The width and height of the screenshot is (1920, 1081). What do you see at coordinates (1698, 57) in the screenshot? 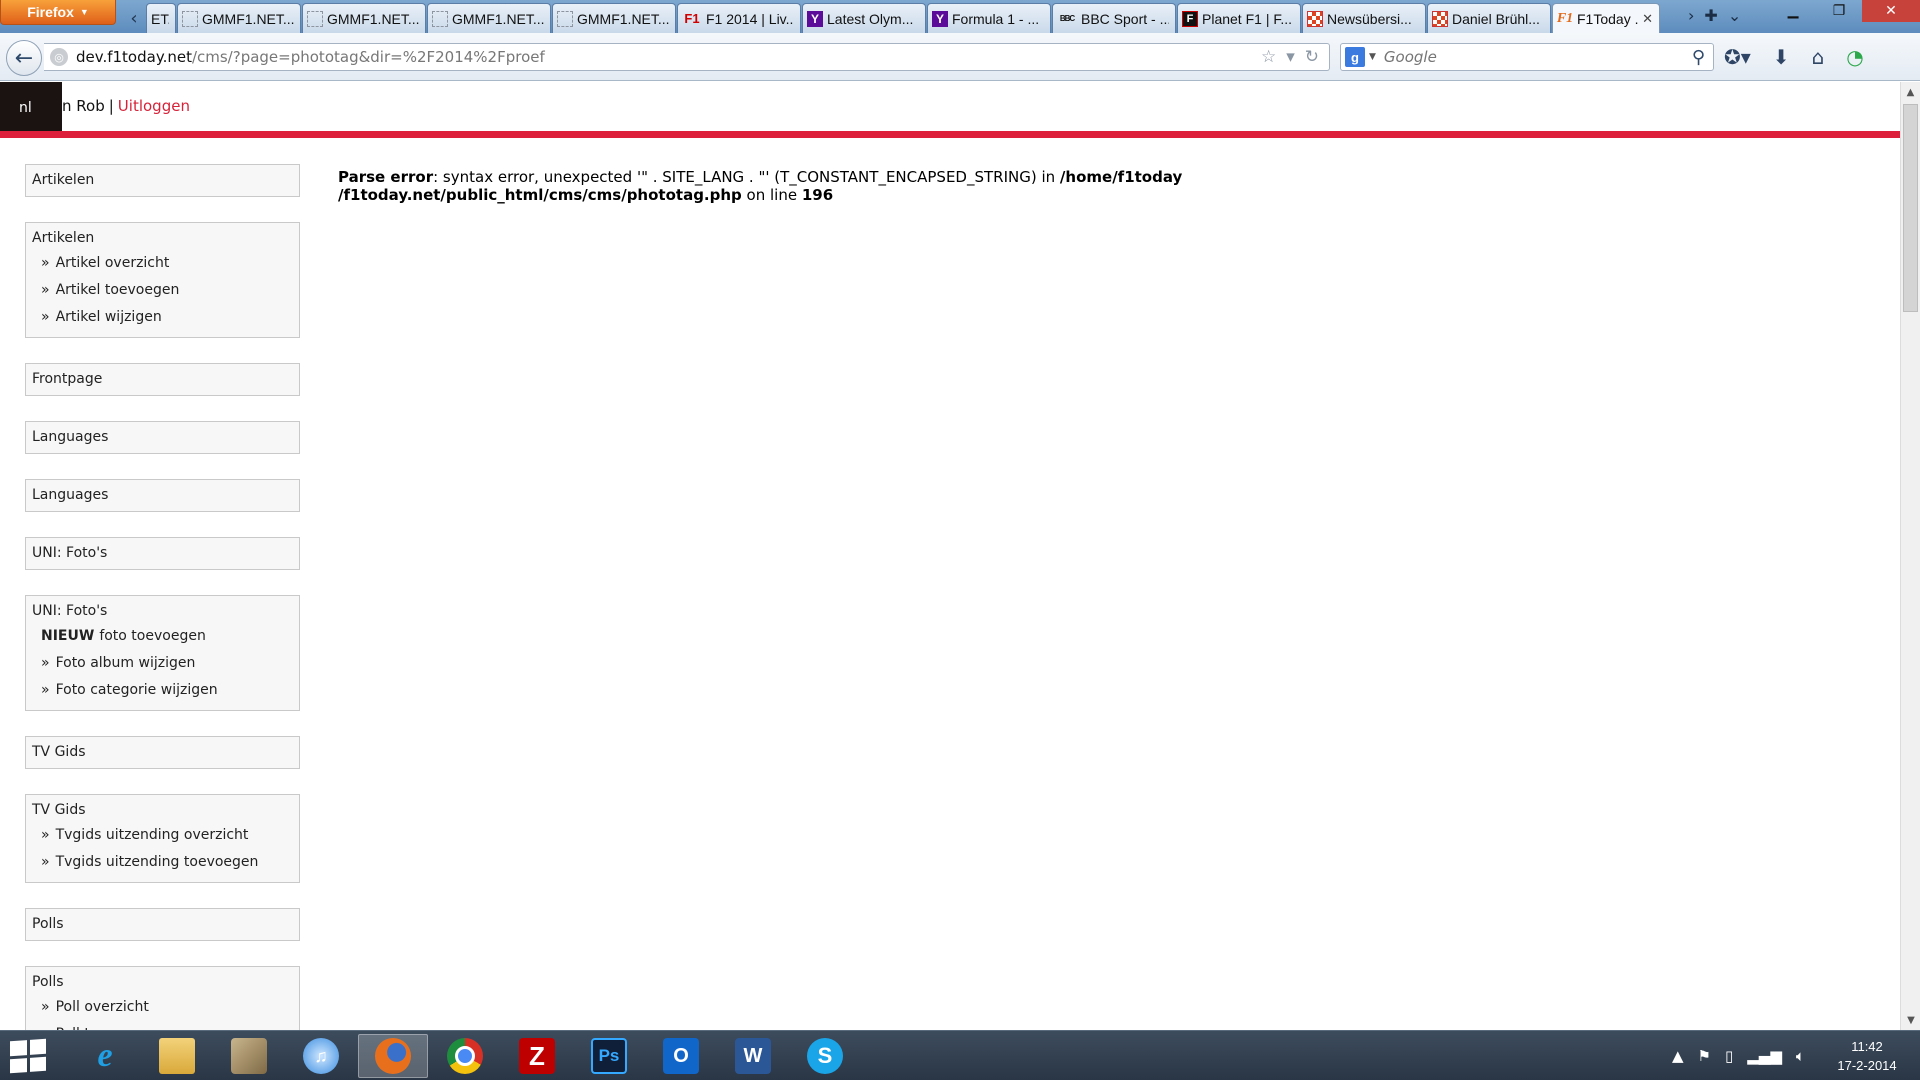
I see `search-icon: ⚲` at bounding box center [1698, 57].